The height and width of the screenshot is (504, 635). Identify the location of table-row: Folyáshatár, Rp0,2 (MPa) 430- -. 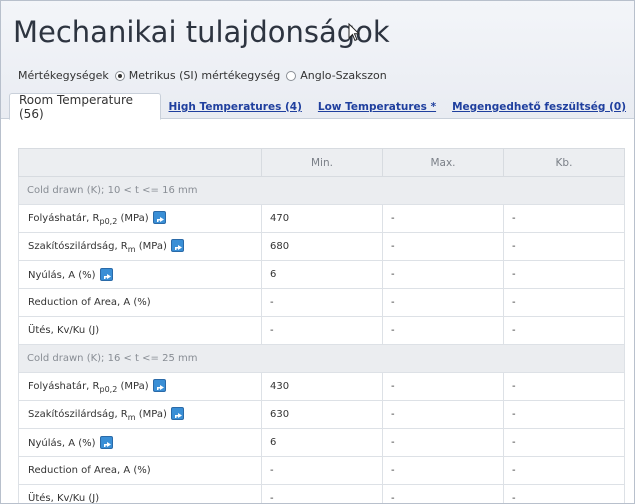
(321, 386).